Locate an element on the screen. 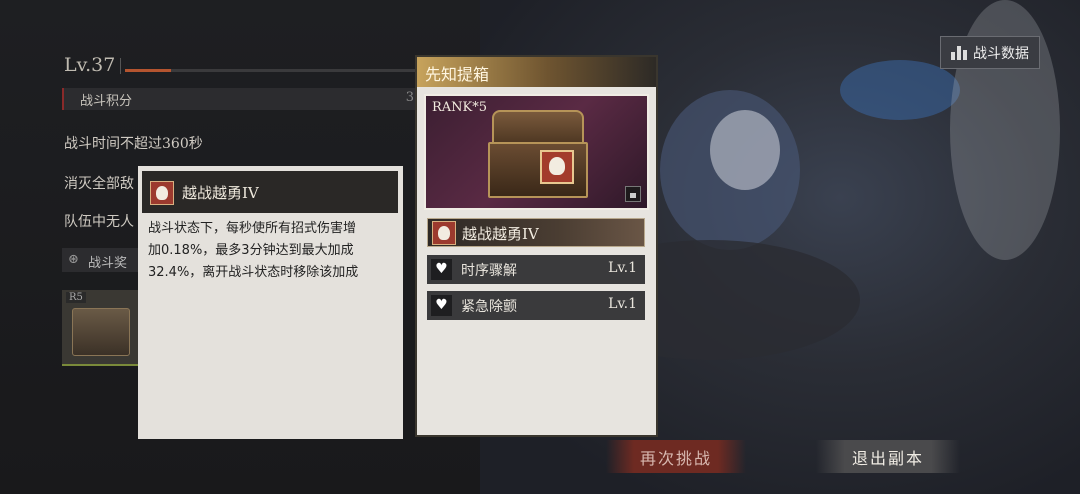 This screenshot has height=494, width=1080. exit-dungeon-button: 退出副本 is located at coordinates (888, 456).